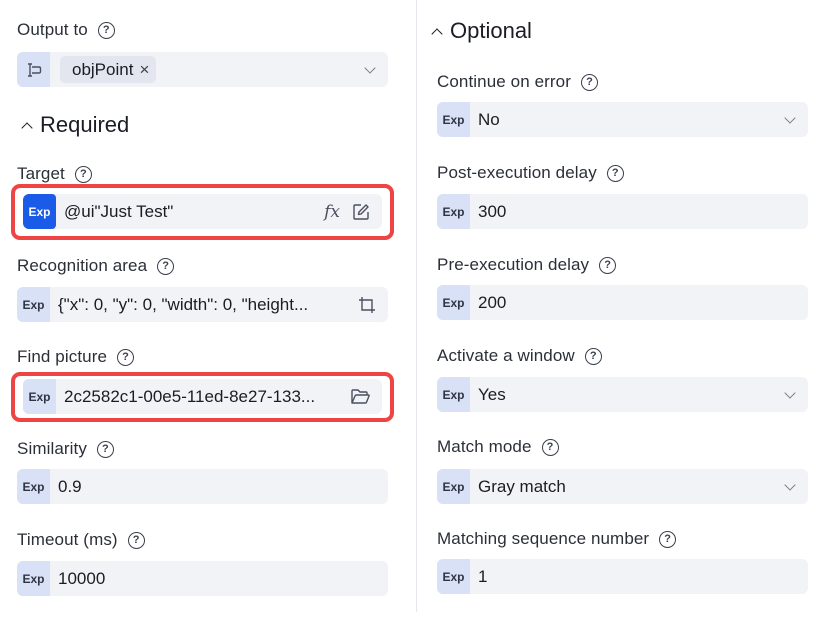 The width and height of the screenshot is (823, 619). I want to click on variable-tag-label: objPoint, so click(103, 69).